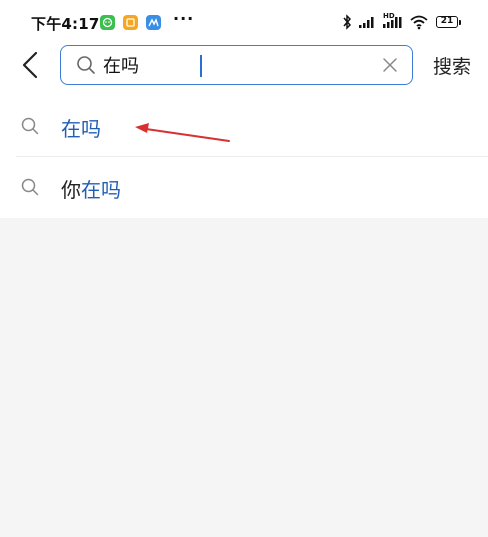 Image resolution: width=488 pixels, height=537 pixels. What do you see at coordinates (65, 24) in the screenshot?
I see `status-time: 下午4:17` at bounding box center [65, 24].